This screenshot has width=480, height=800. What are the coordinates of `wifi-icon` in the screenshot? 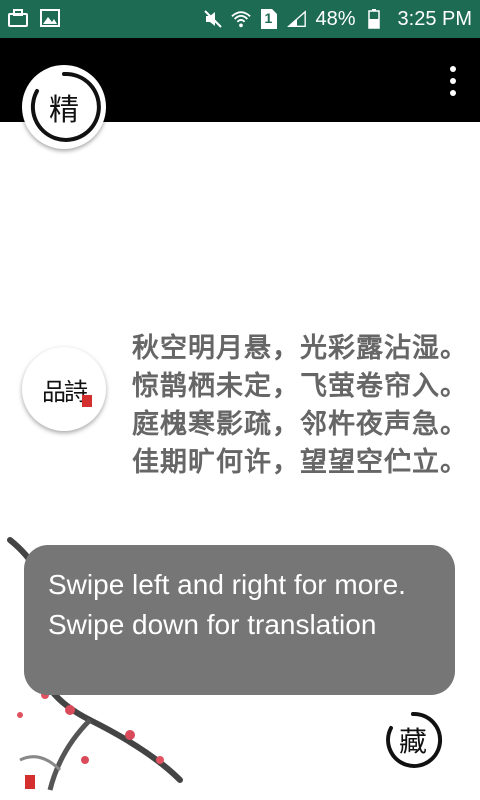 It's located at (241, 19).